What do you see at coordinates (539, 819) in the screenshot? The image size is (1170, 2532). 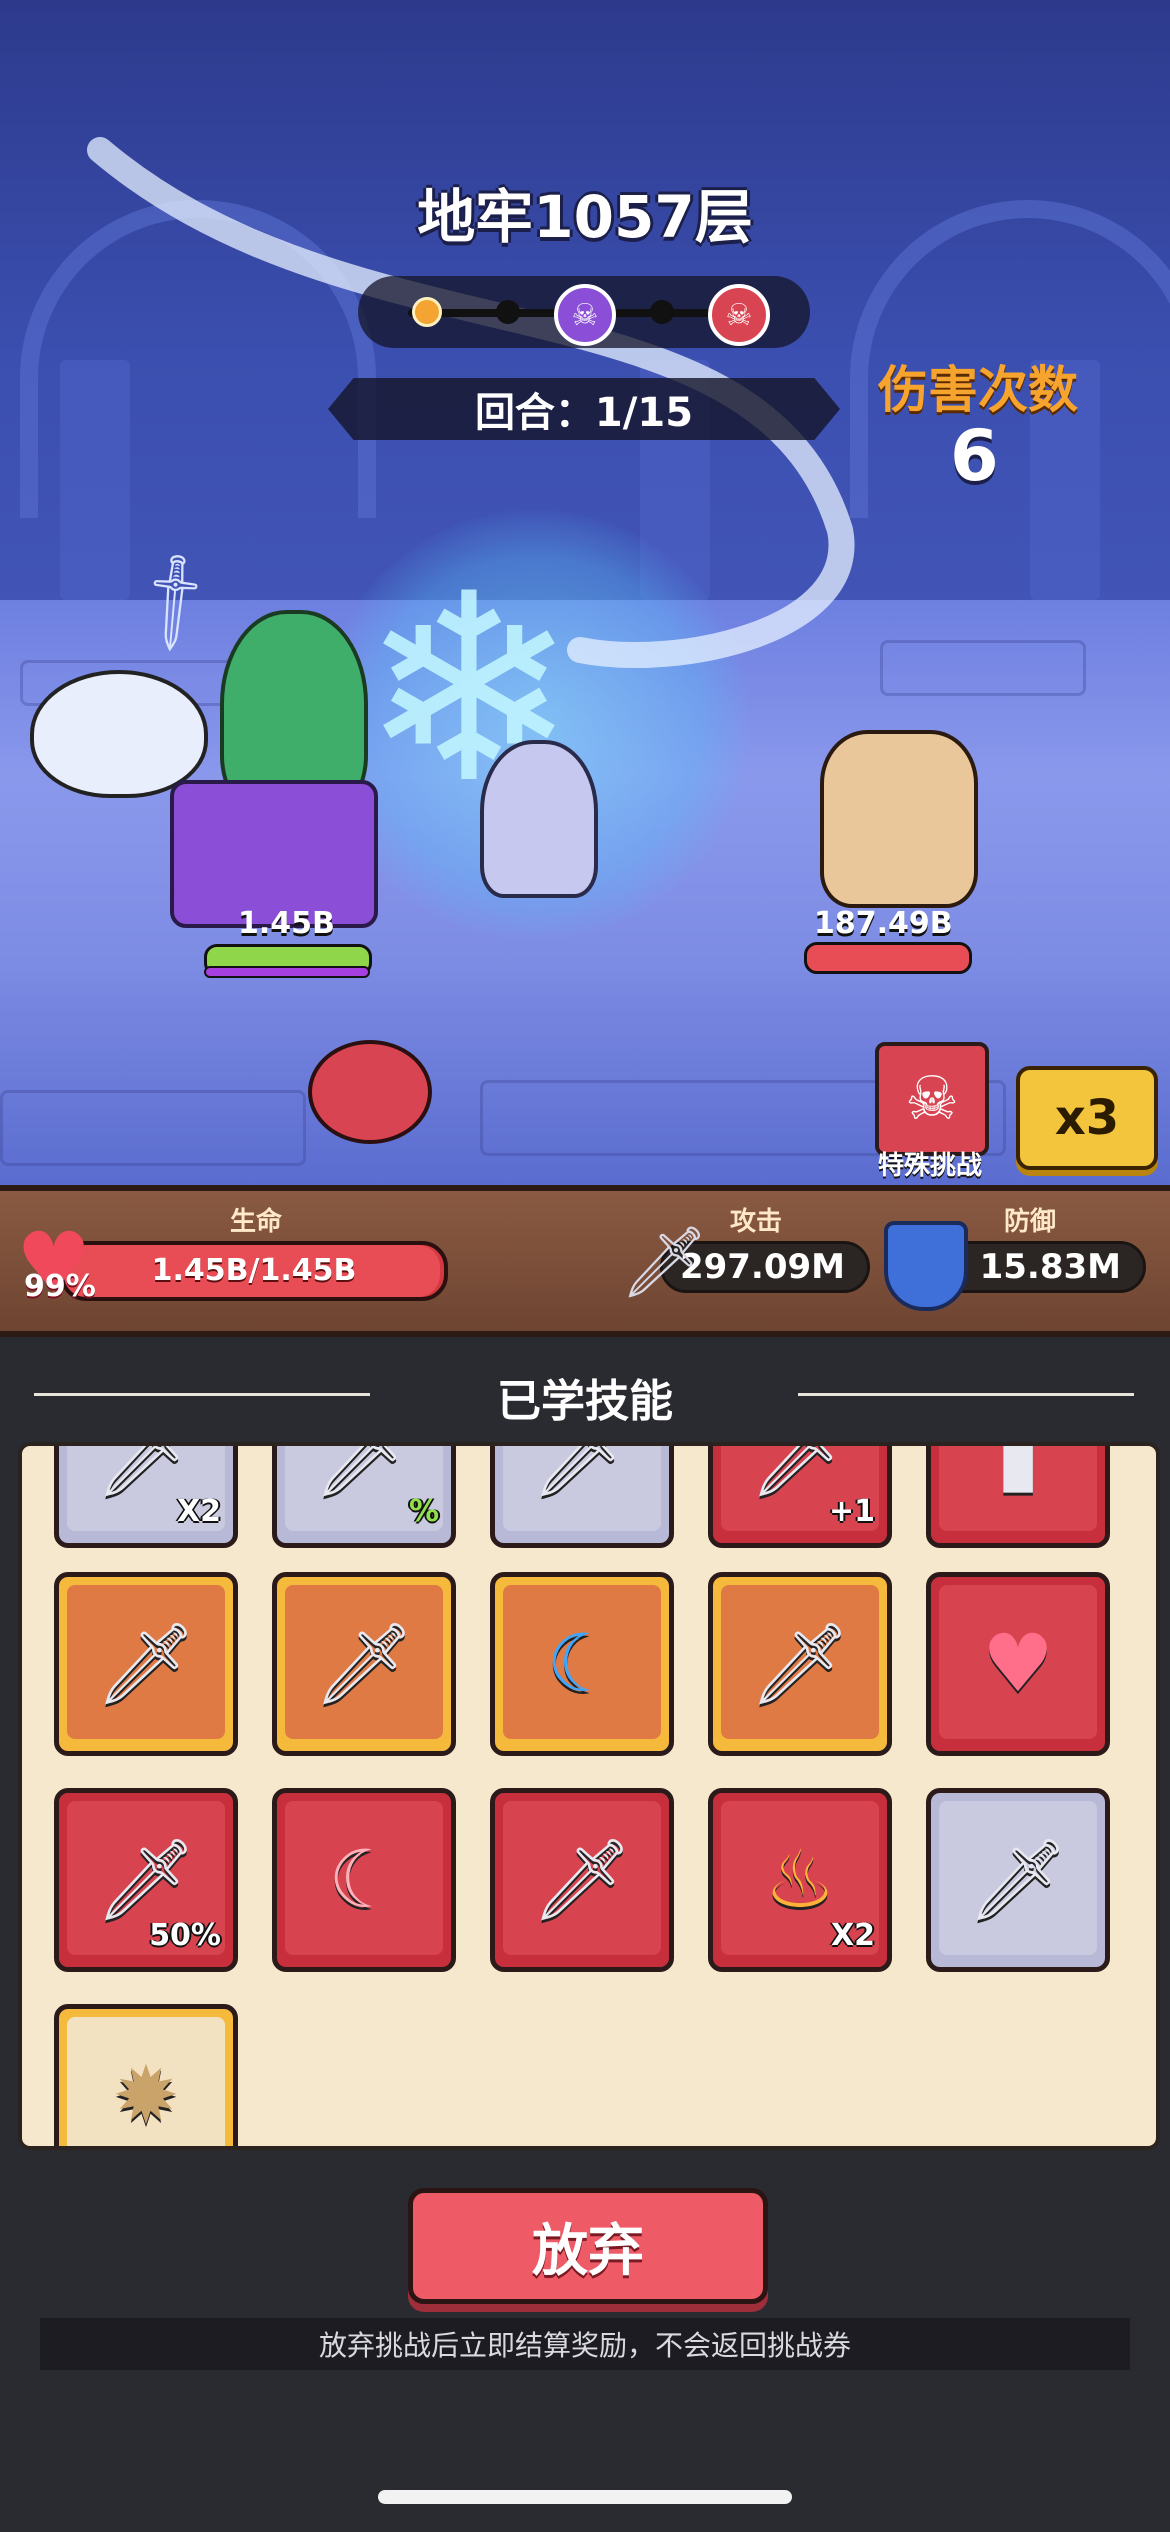 I see `ice-princess` at bounding box center [539, 819].